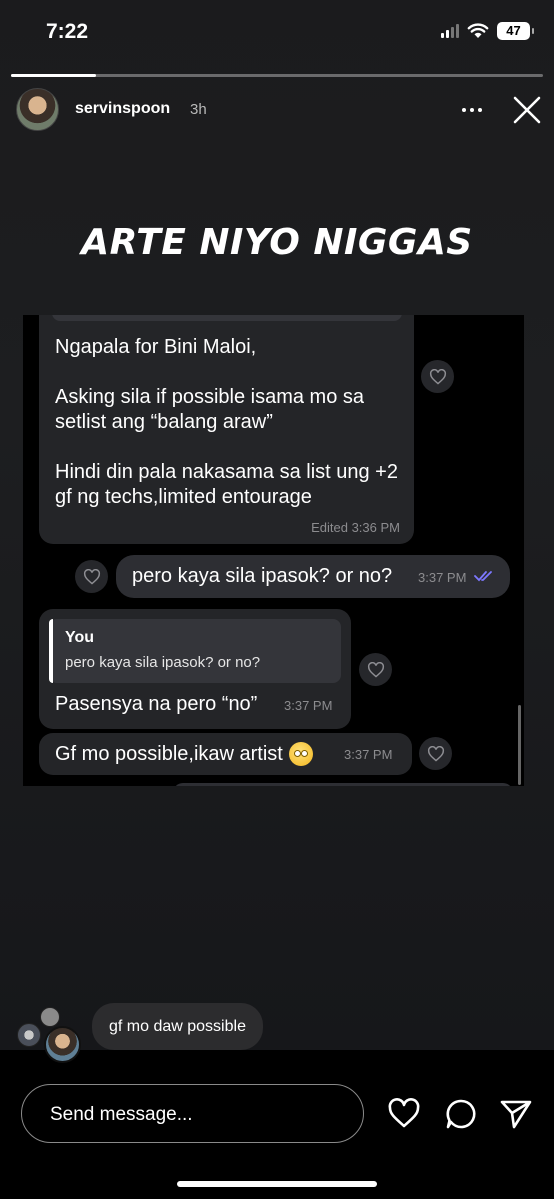 The width and height of the screenshot is (554, 1199). I want to click on home-indicator, so click(277, 1184).